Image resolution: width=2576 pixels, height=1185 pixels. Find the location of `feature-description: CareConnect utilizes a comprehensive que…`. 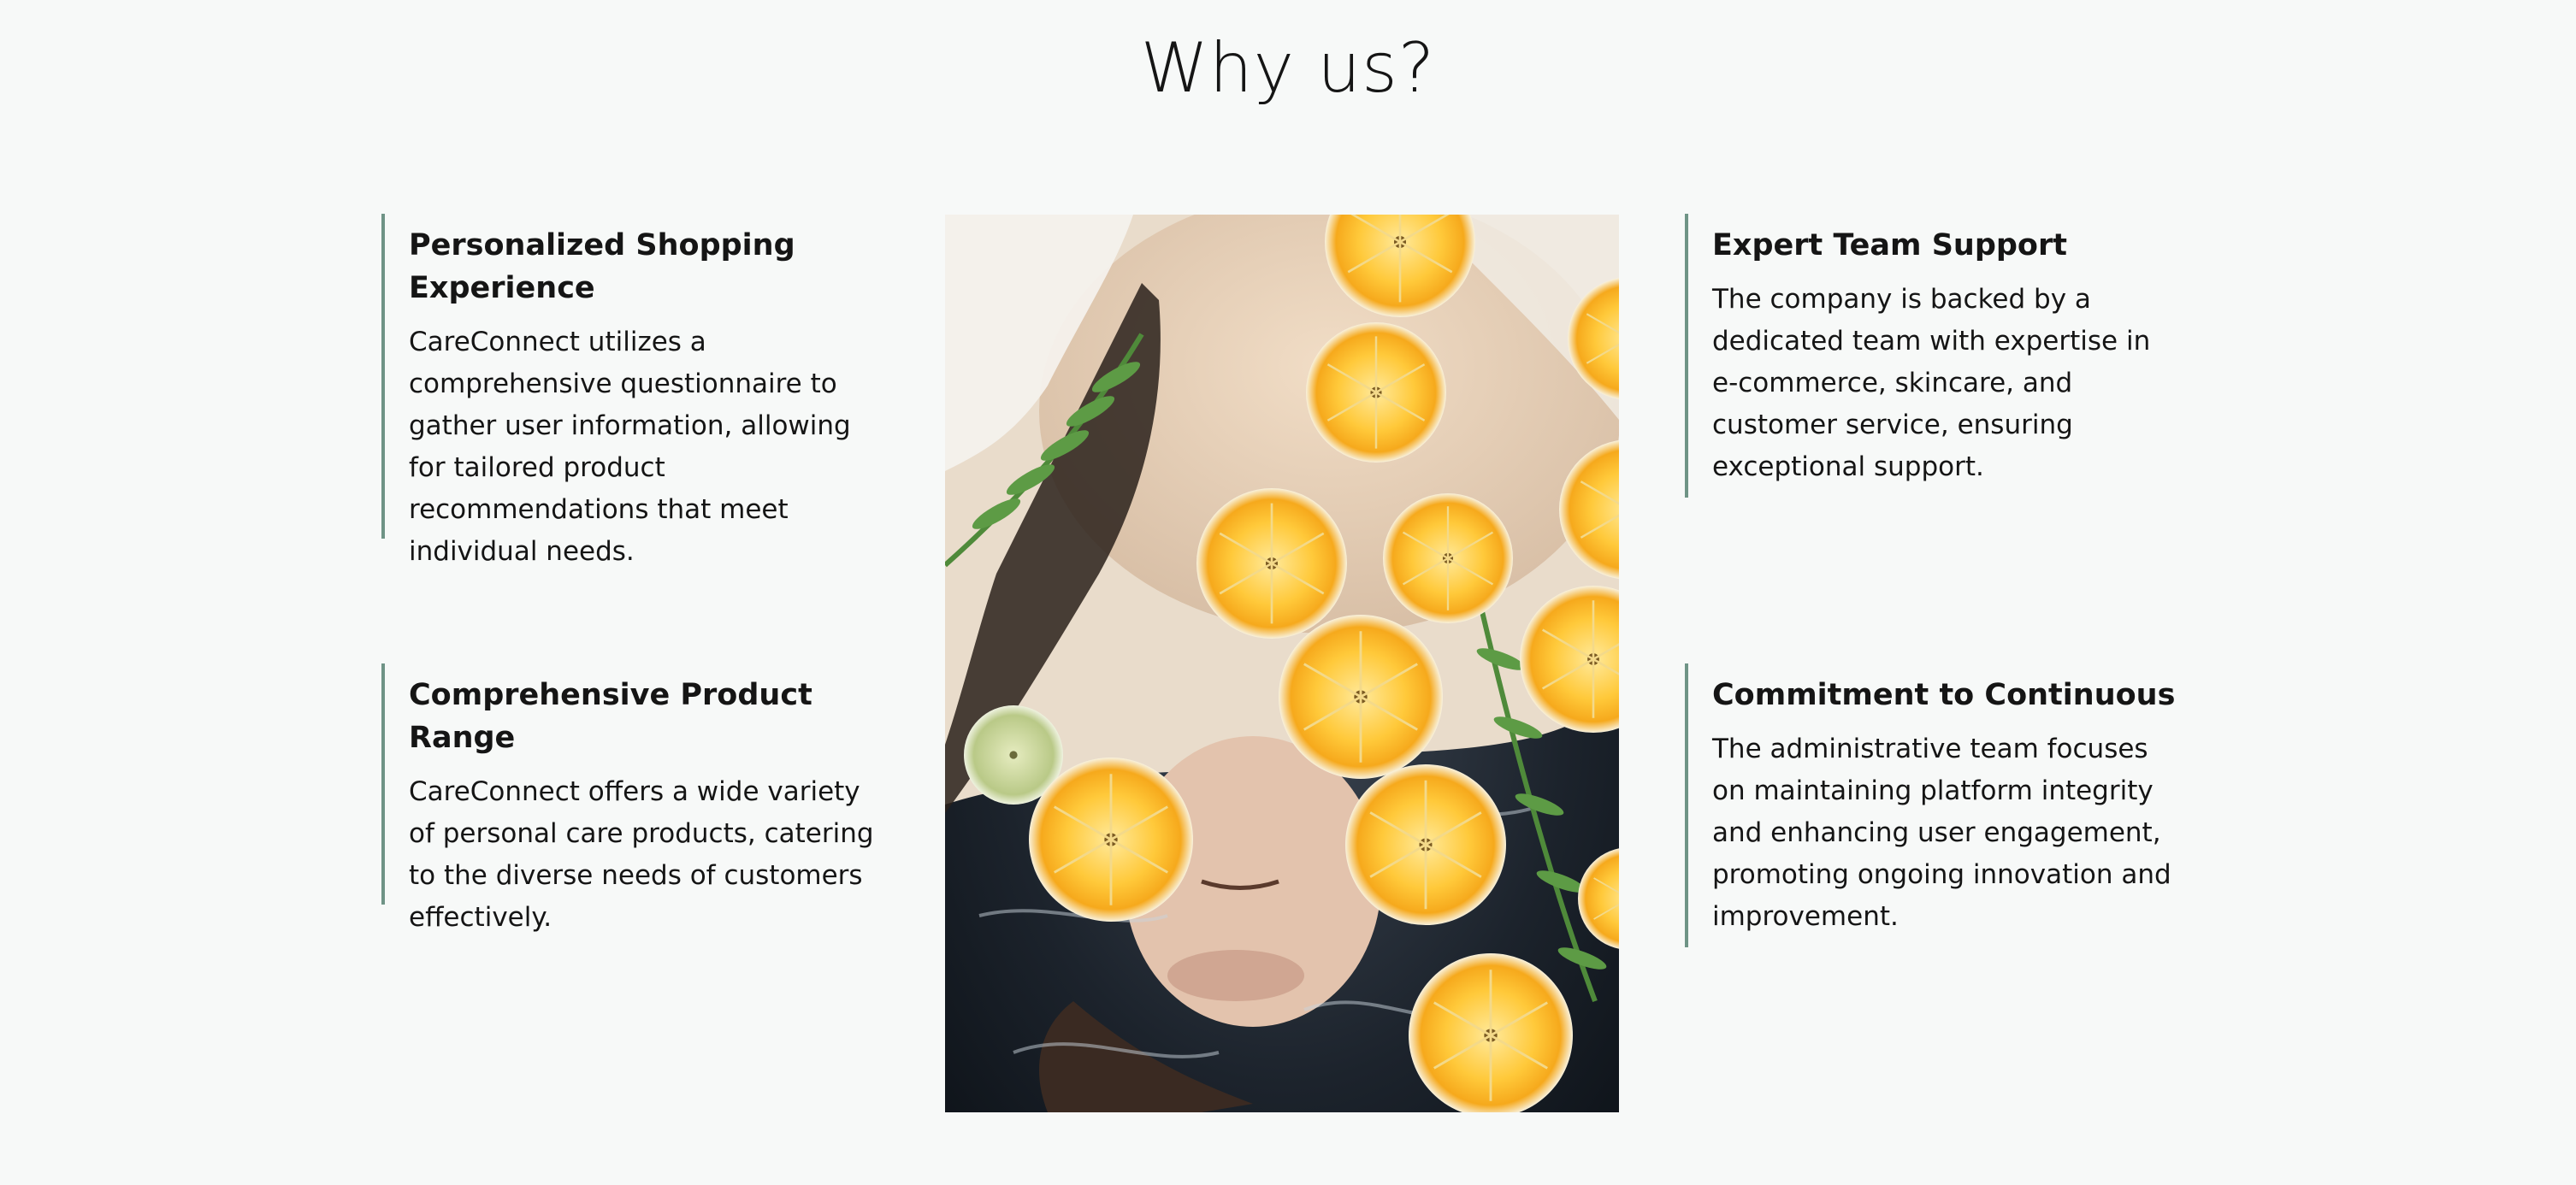

feature-description: CareConnect utilizes a comprehensive que… is located at coordinates (630, 447).